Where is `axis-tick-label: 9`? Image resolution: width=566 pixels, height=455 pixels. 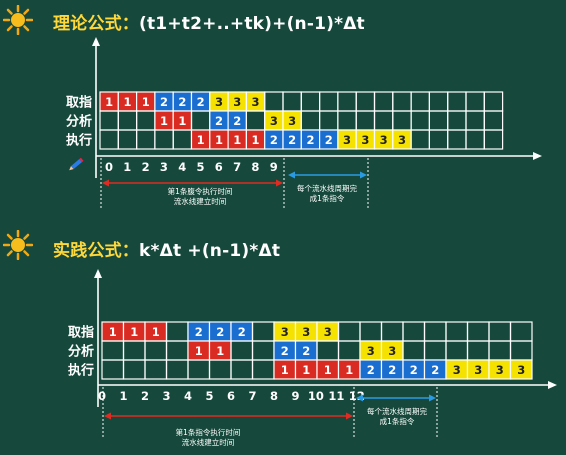 axis-tick-label: 9 is located at coordinates (274, 167).